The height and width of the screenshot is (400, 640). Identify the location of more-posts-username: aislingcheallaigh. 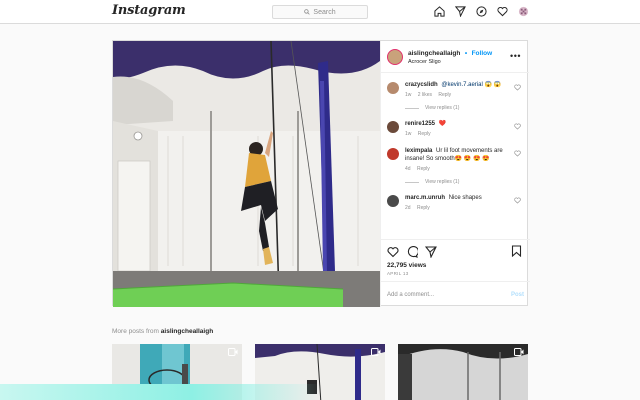
(187, 331).